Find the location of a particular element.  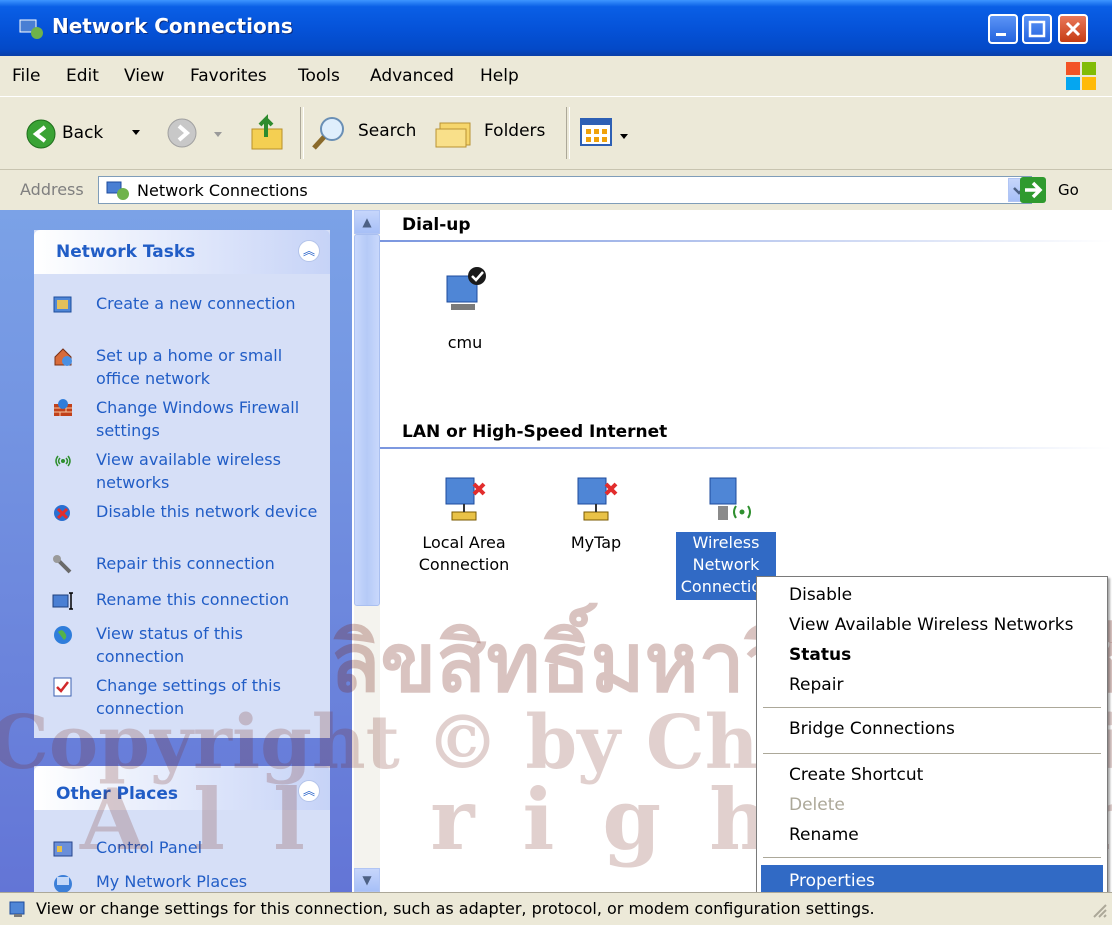

address-value: Network Connections is located at coordinates (222, 190).